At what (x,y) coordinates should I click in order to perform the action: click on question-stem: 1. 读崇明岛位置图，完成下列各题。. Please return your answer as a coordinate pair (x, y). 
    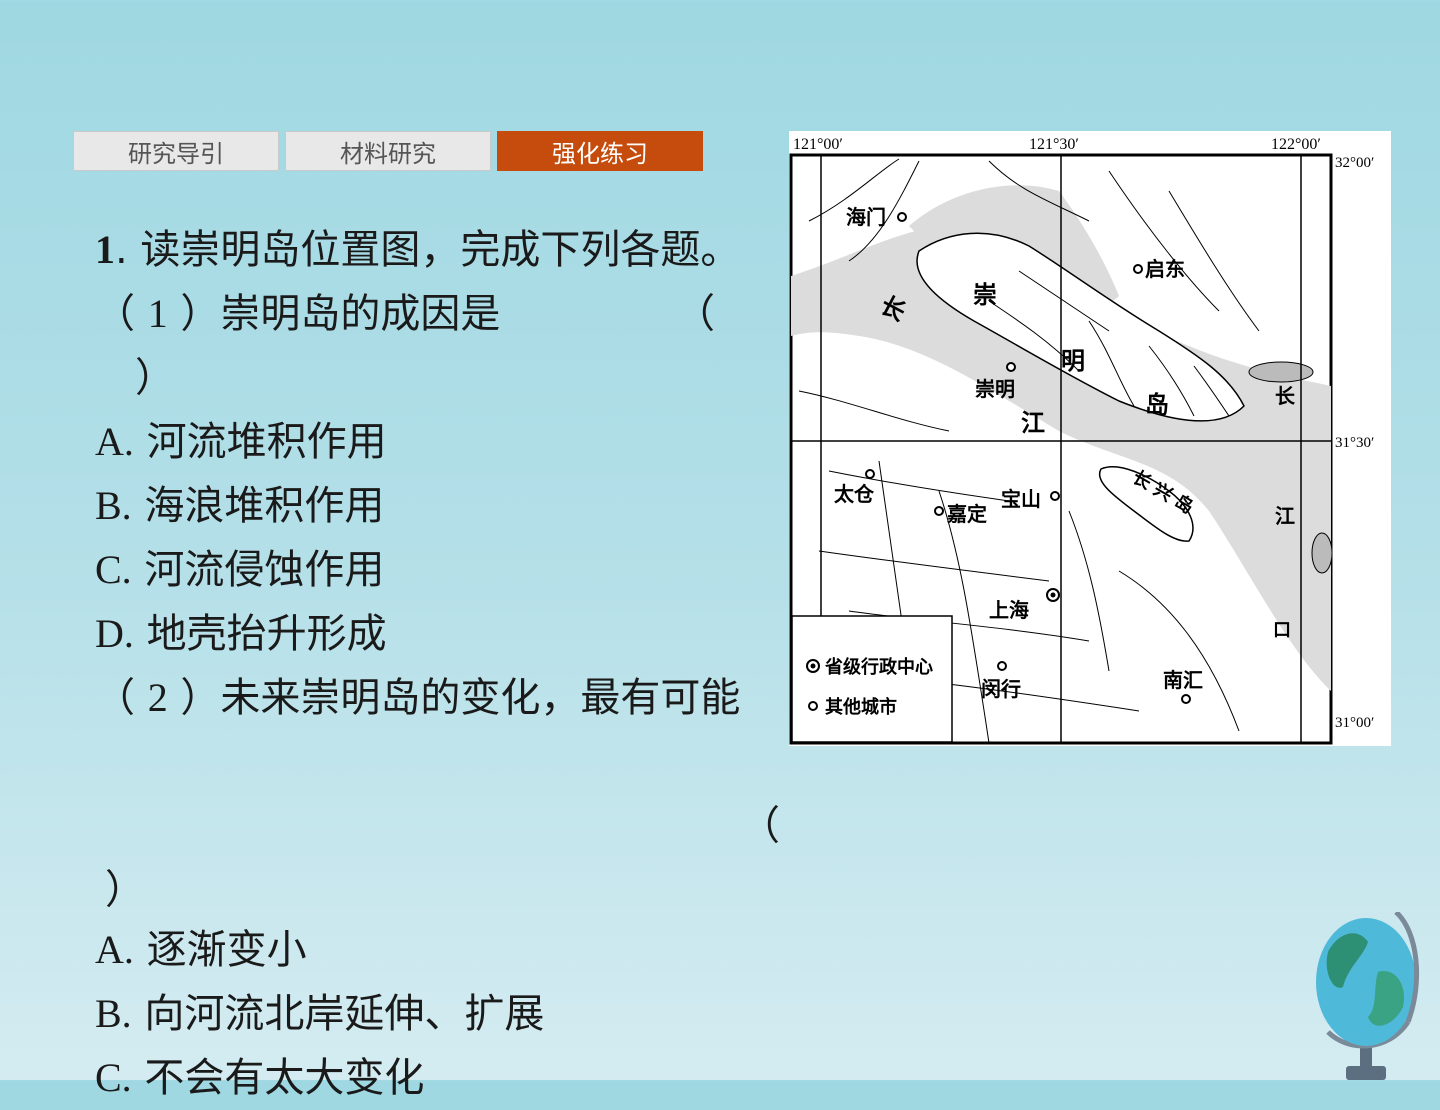
    Looking at the image, I should click on (417, 250).